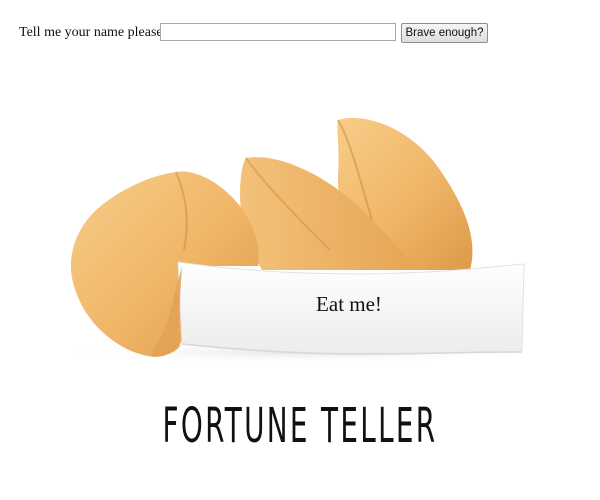 This screenshot has width=600, height=500. I want to click on brave-enough-button: Brave enough?, so click(444, 33).